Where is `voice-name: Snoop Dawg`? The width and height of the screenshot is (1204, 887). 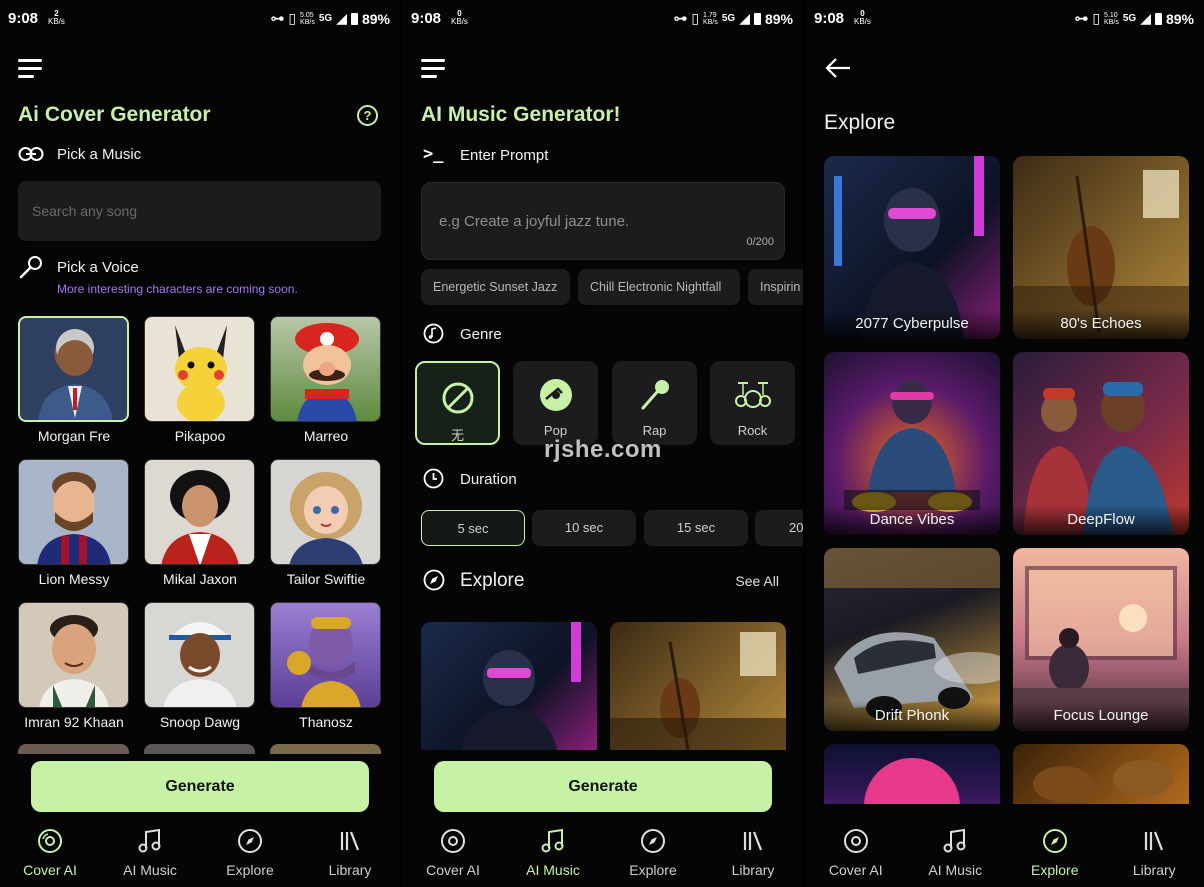
voice-name: Snoop Dawg is located at coordinates (200, 722).